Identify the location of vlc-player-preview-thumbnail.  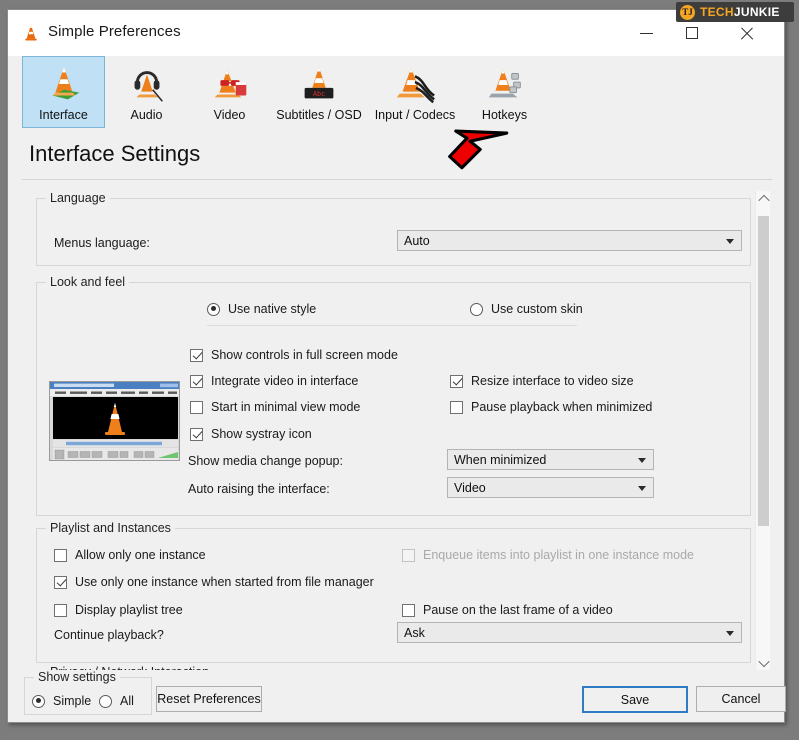
(114, 421).